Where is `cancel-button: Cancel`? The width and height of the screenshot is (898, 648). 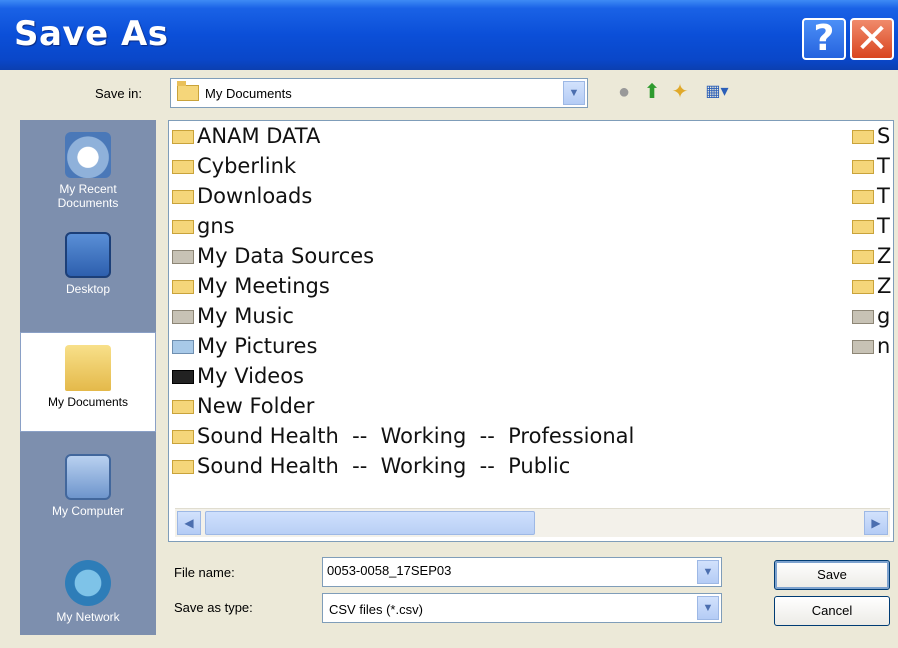
cancel-button: Cancel is located at coordinates (832, 611).